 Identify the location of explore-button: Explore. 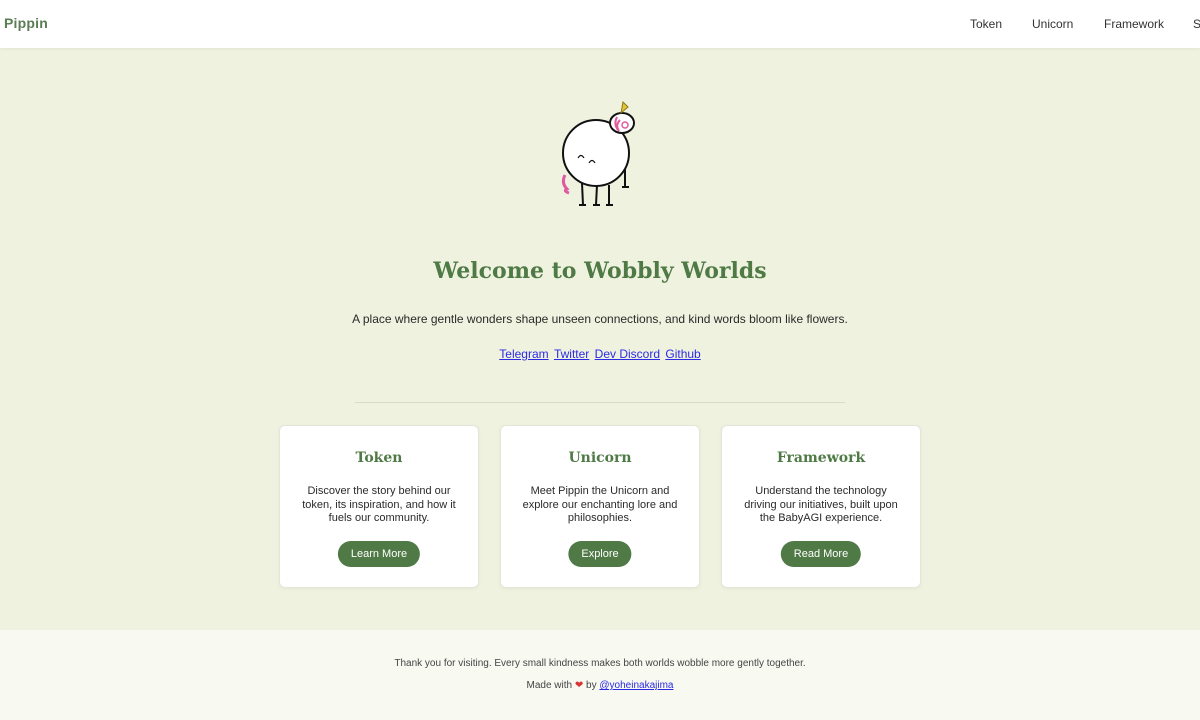
(600, 554).